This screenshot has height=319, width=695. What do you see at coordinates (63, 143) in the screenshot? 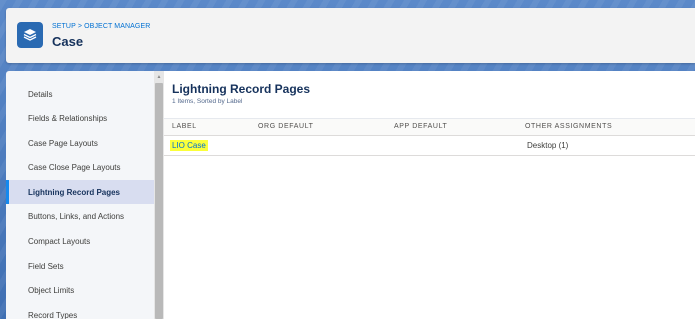
I see `sidebar-item-label: Case Page Layouts` at bounding box center [63, 143].